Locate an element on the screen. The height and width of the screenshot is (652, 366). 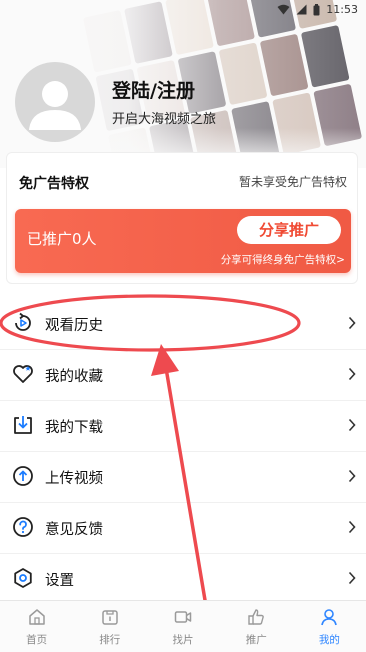
signal-icon is located at coordinates (301, 9).